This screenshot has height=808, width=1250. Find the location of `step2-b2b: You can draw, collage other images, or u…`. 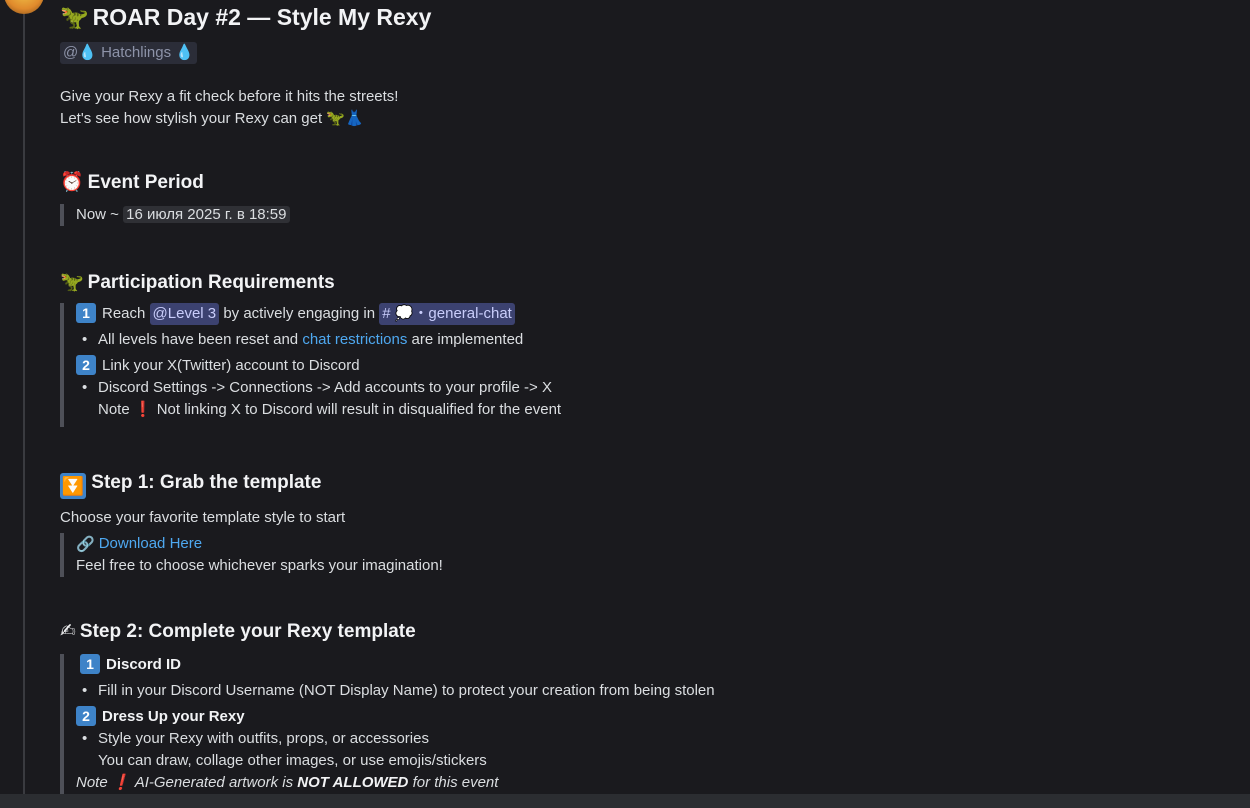

step2-b2b: You can draw, collage other images, or u… is located at coordinates (292, 760).